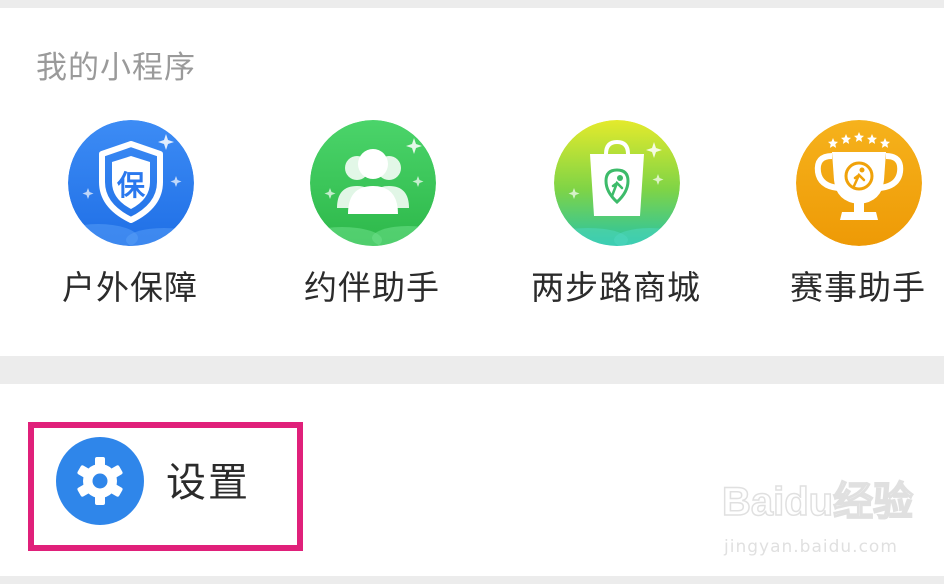 The width and height of the screenshot is (944, 584). I want to click on mini-program-event-assistant: 赛事助手, so click(856, 220).